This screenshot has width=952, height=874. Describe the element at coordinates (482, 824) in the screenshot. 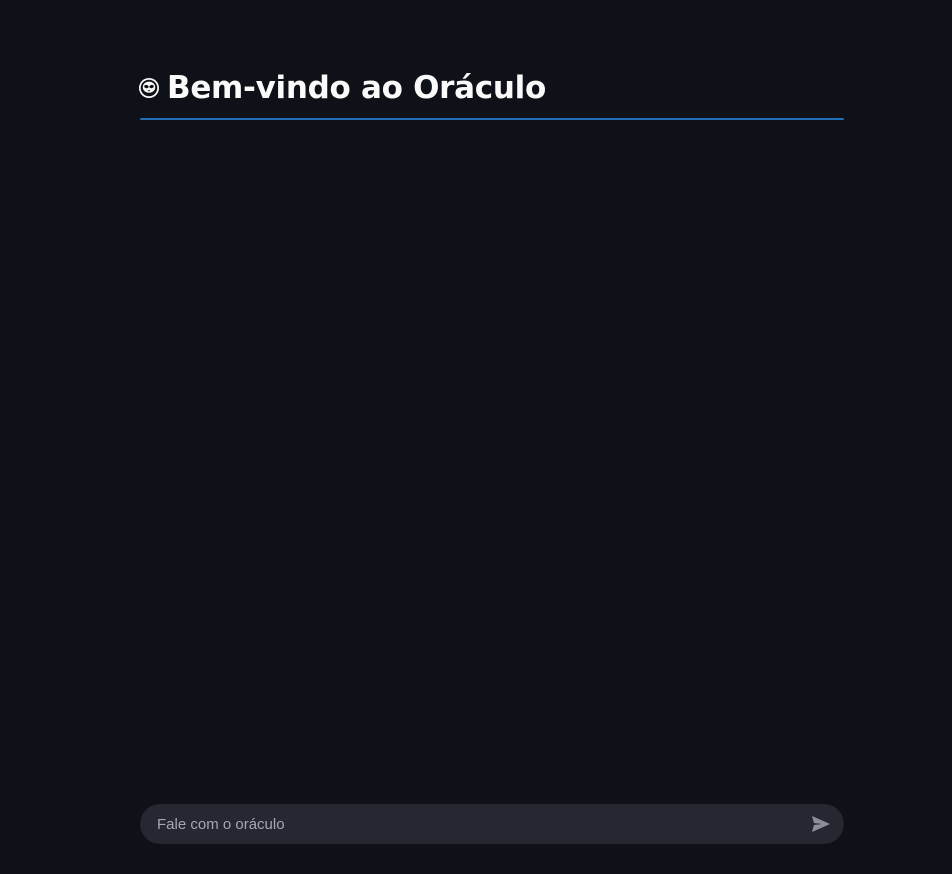

I see `chat-input` at that location.